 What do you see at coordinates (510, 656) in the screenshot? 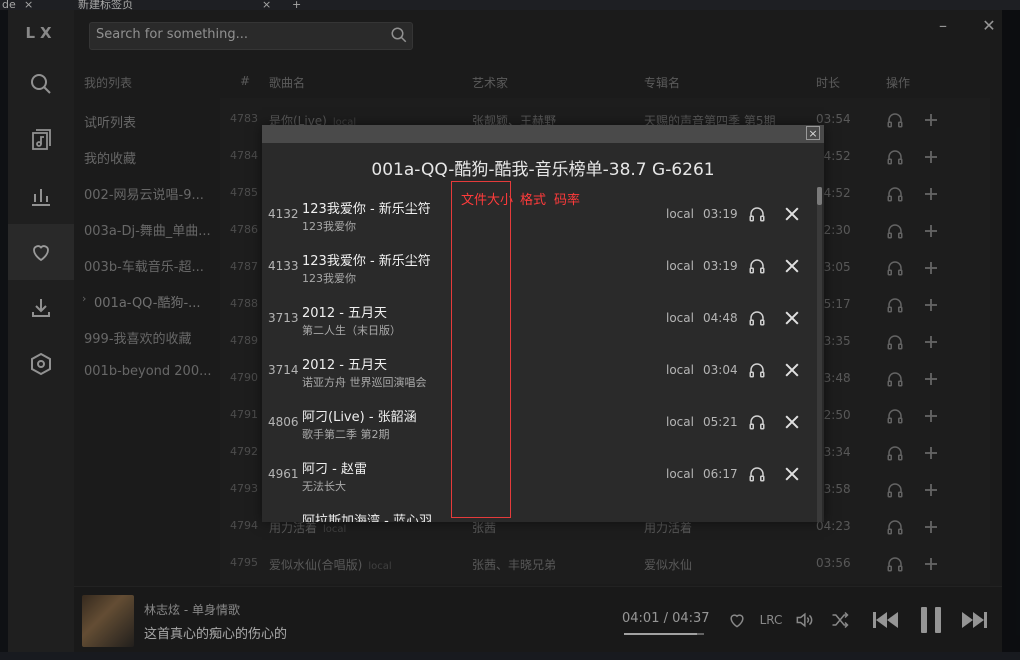
I see `os-bottom-edge` at bounding box center [510, 656].